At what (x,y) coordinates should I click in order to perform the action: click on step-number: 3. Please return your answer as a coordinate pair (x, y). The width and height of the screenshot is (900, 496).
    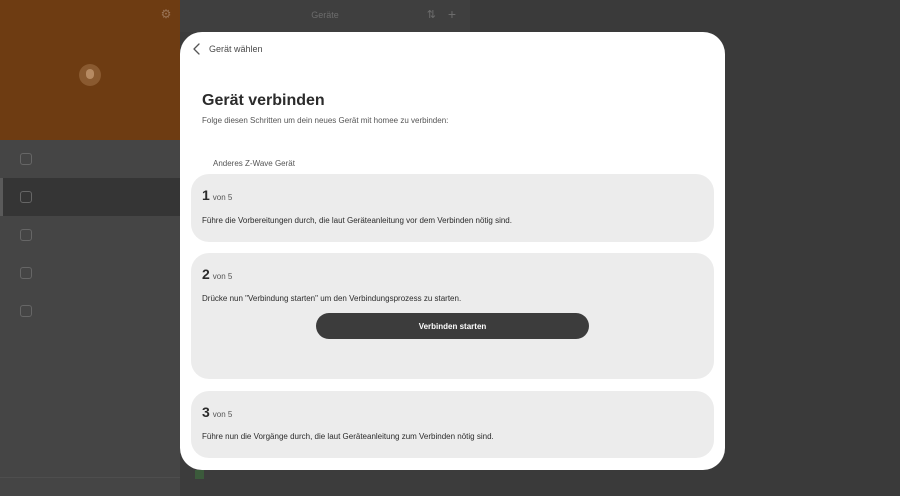
    Looking at the image, I should click on (206, 412).